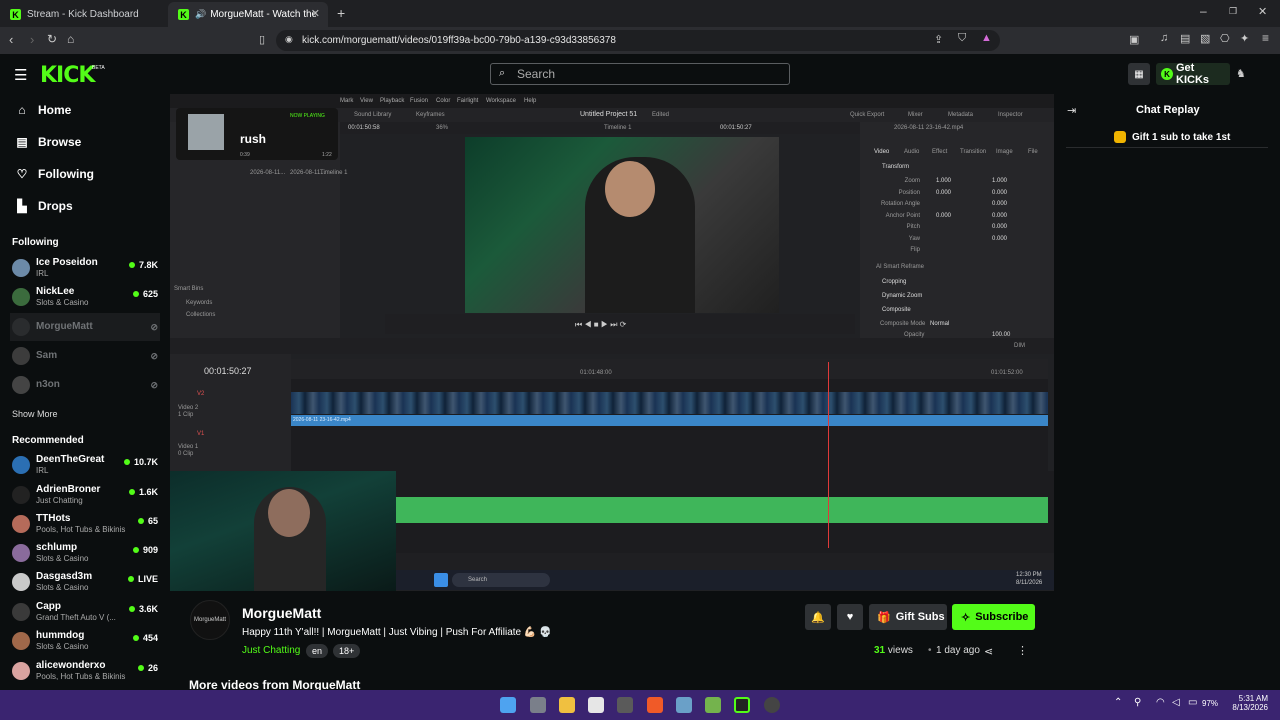  I want to click on minimize-icon: –, so click(1203, 11).